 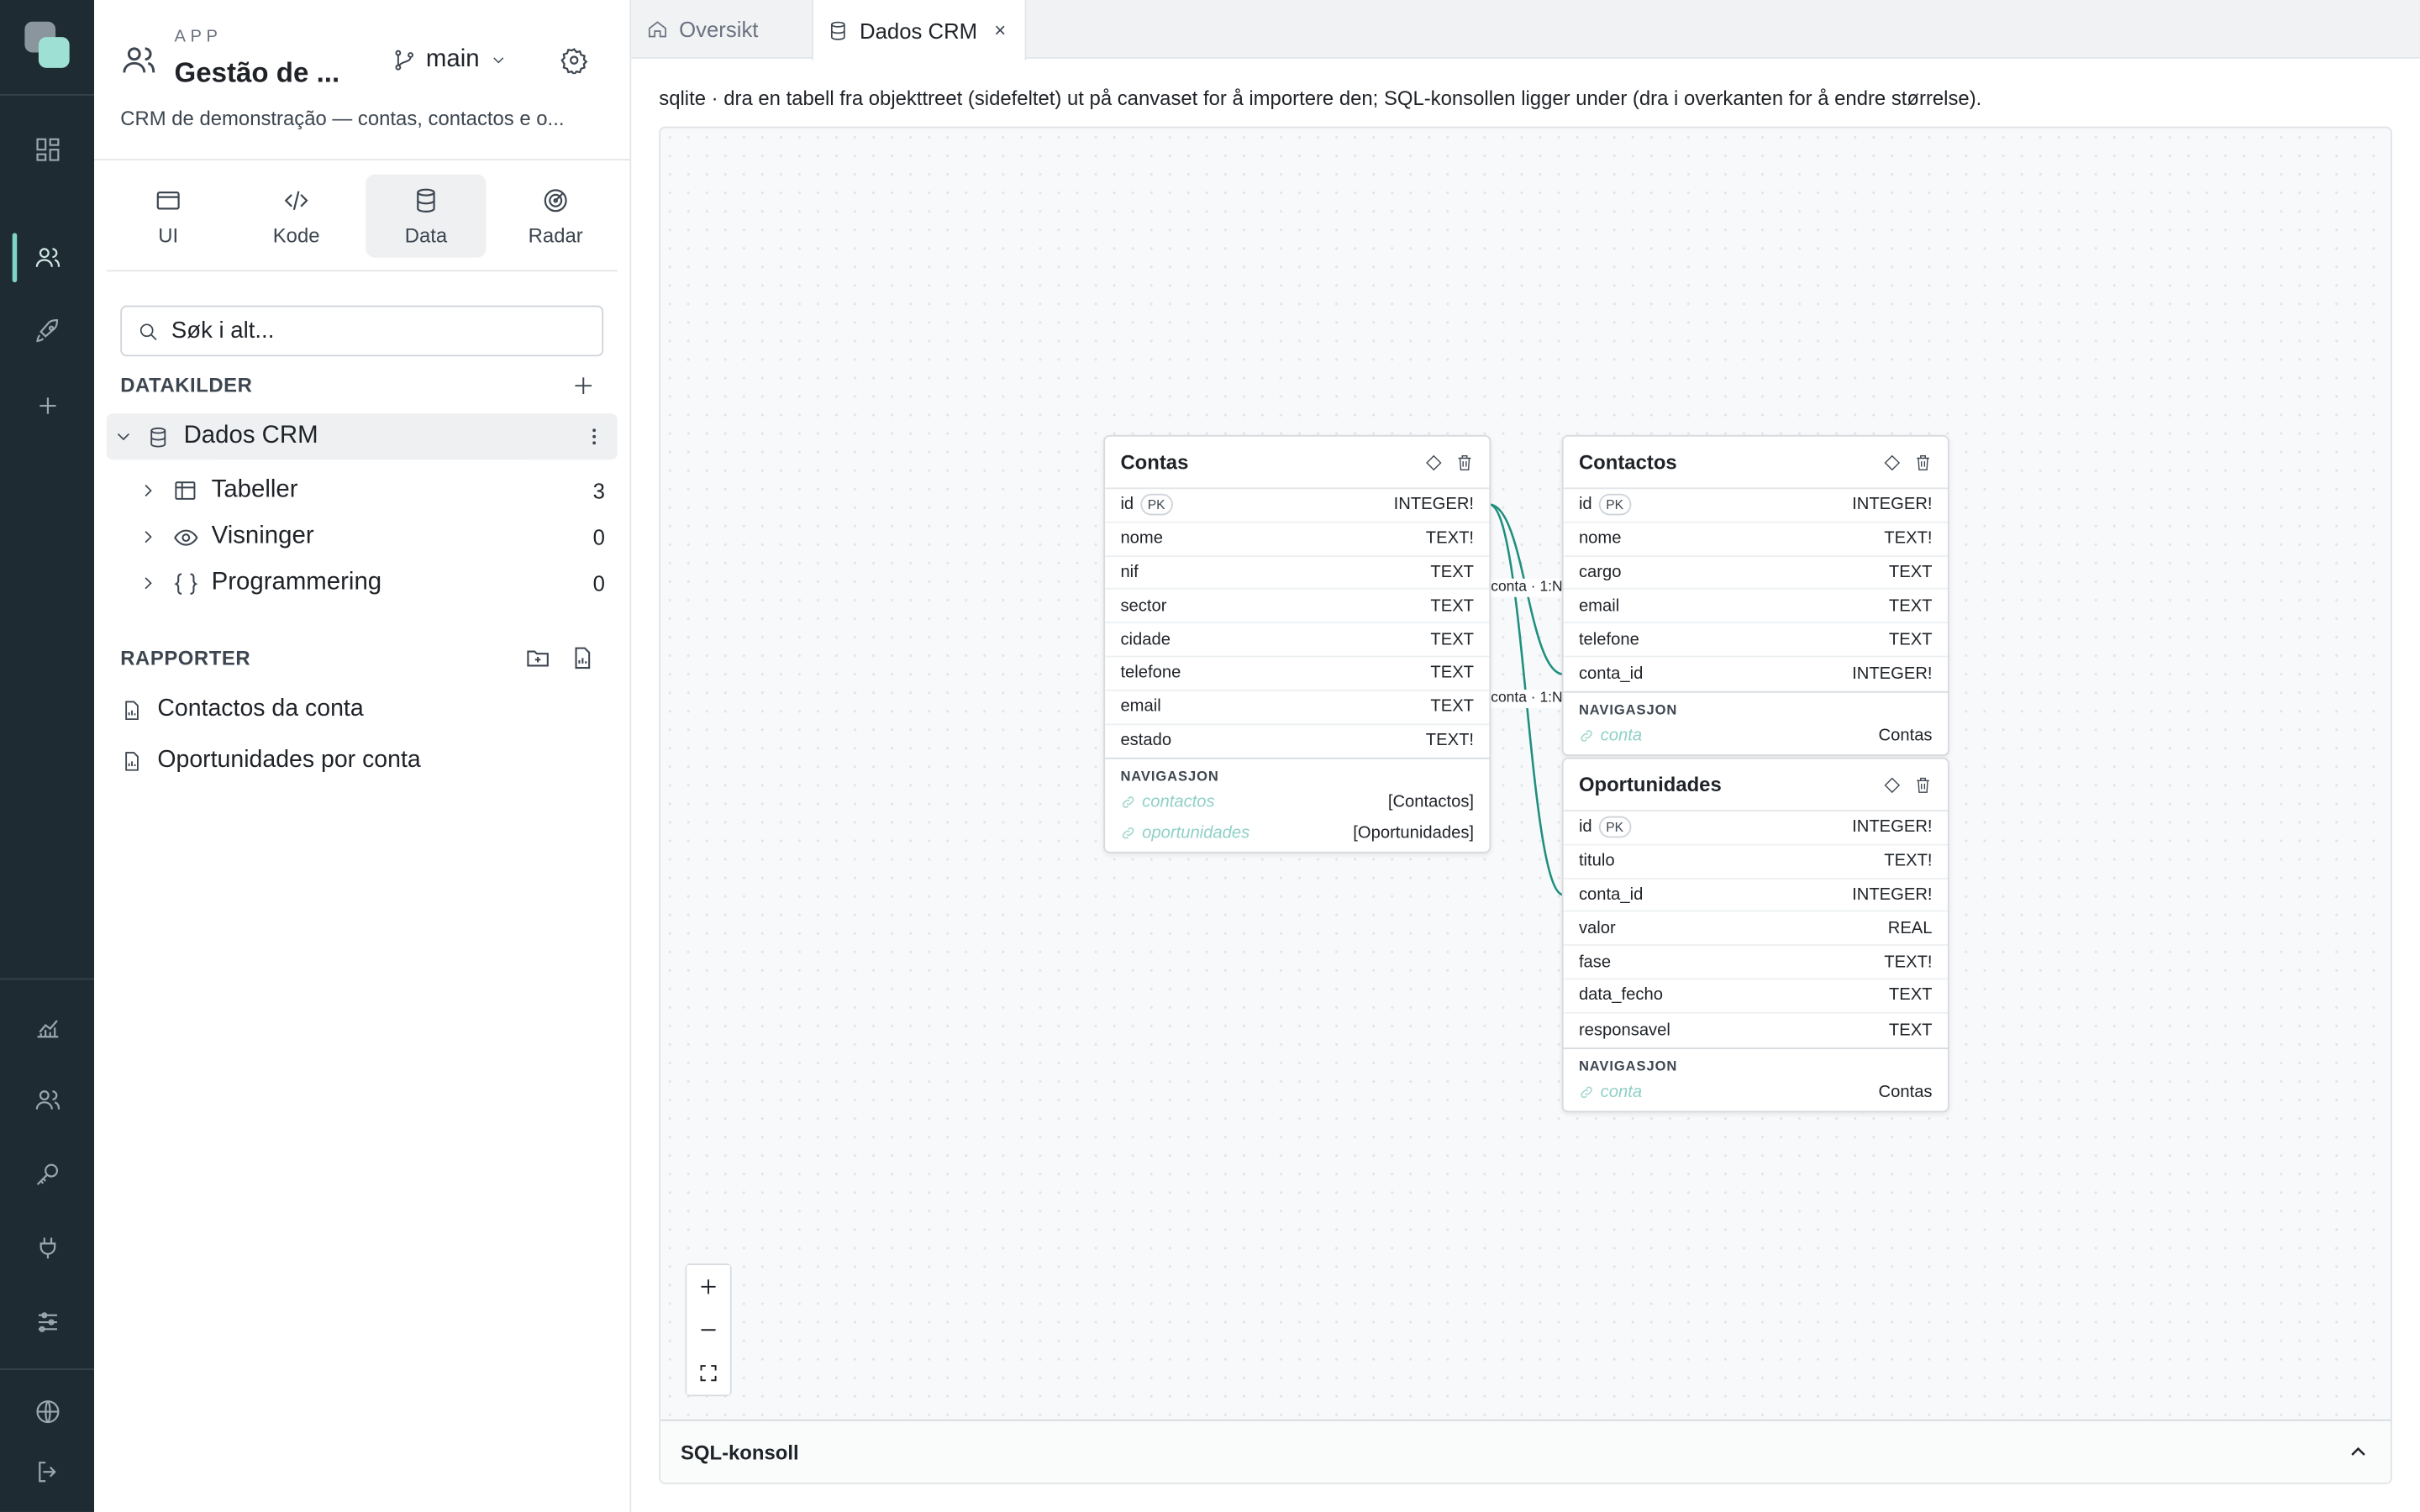 I want to click on navigation-heading: NAVIGASJON, so click(x=1628, y=709).